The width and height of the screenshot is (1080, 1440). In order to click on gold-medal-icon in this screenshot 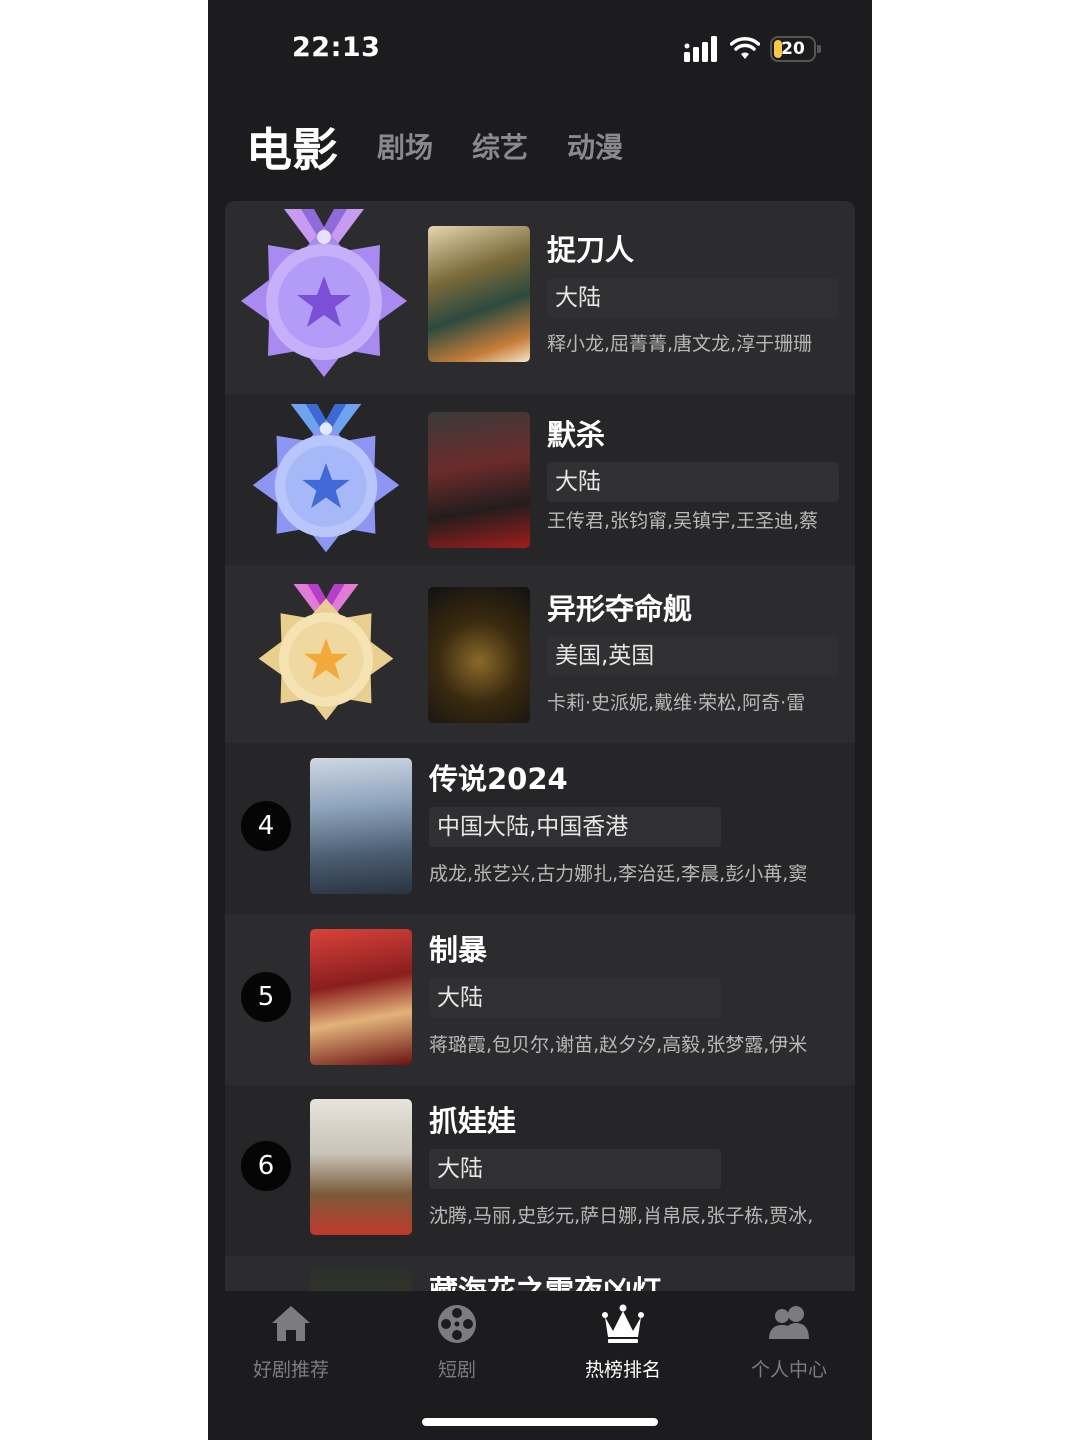, I will do `click(326, 652)`.